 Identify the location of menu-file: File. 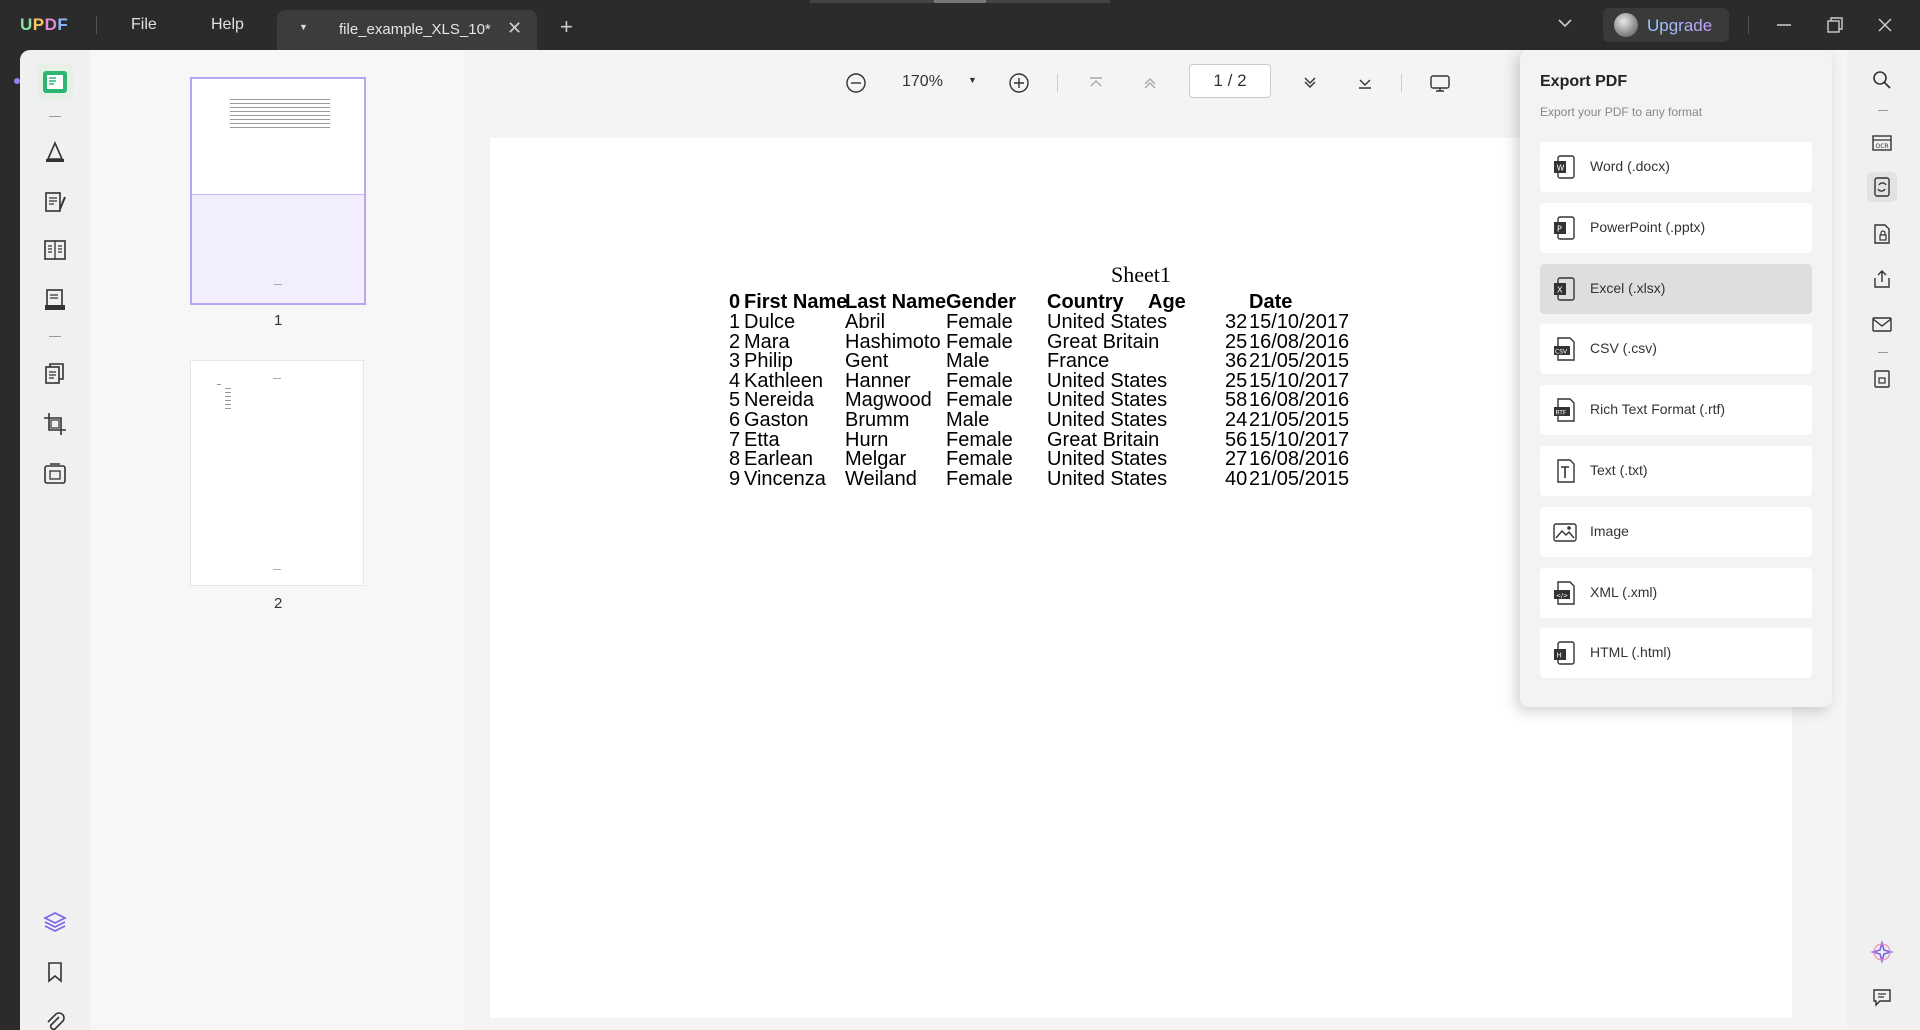
(144, 25).